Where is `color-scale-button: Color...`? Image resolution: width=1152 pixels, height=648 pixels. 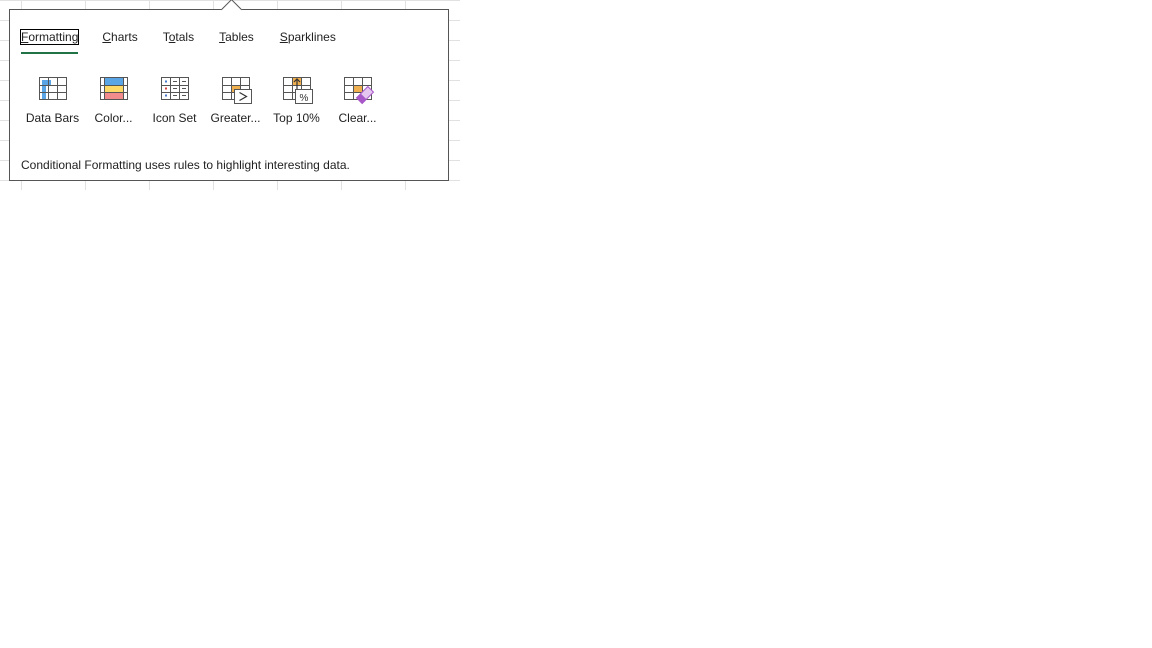
color-scale-button: Color... is located at coordinates (113, 100).